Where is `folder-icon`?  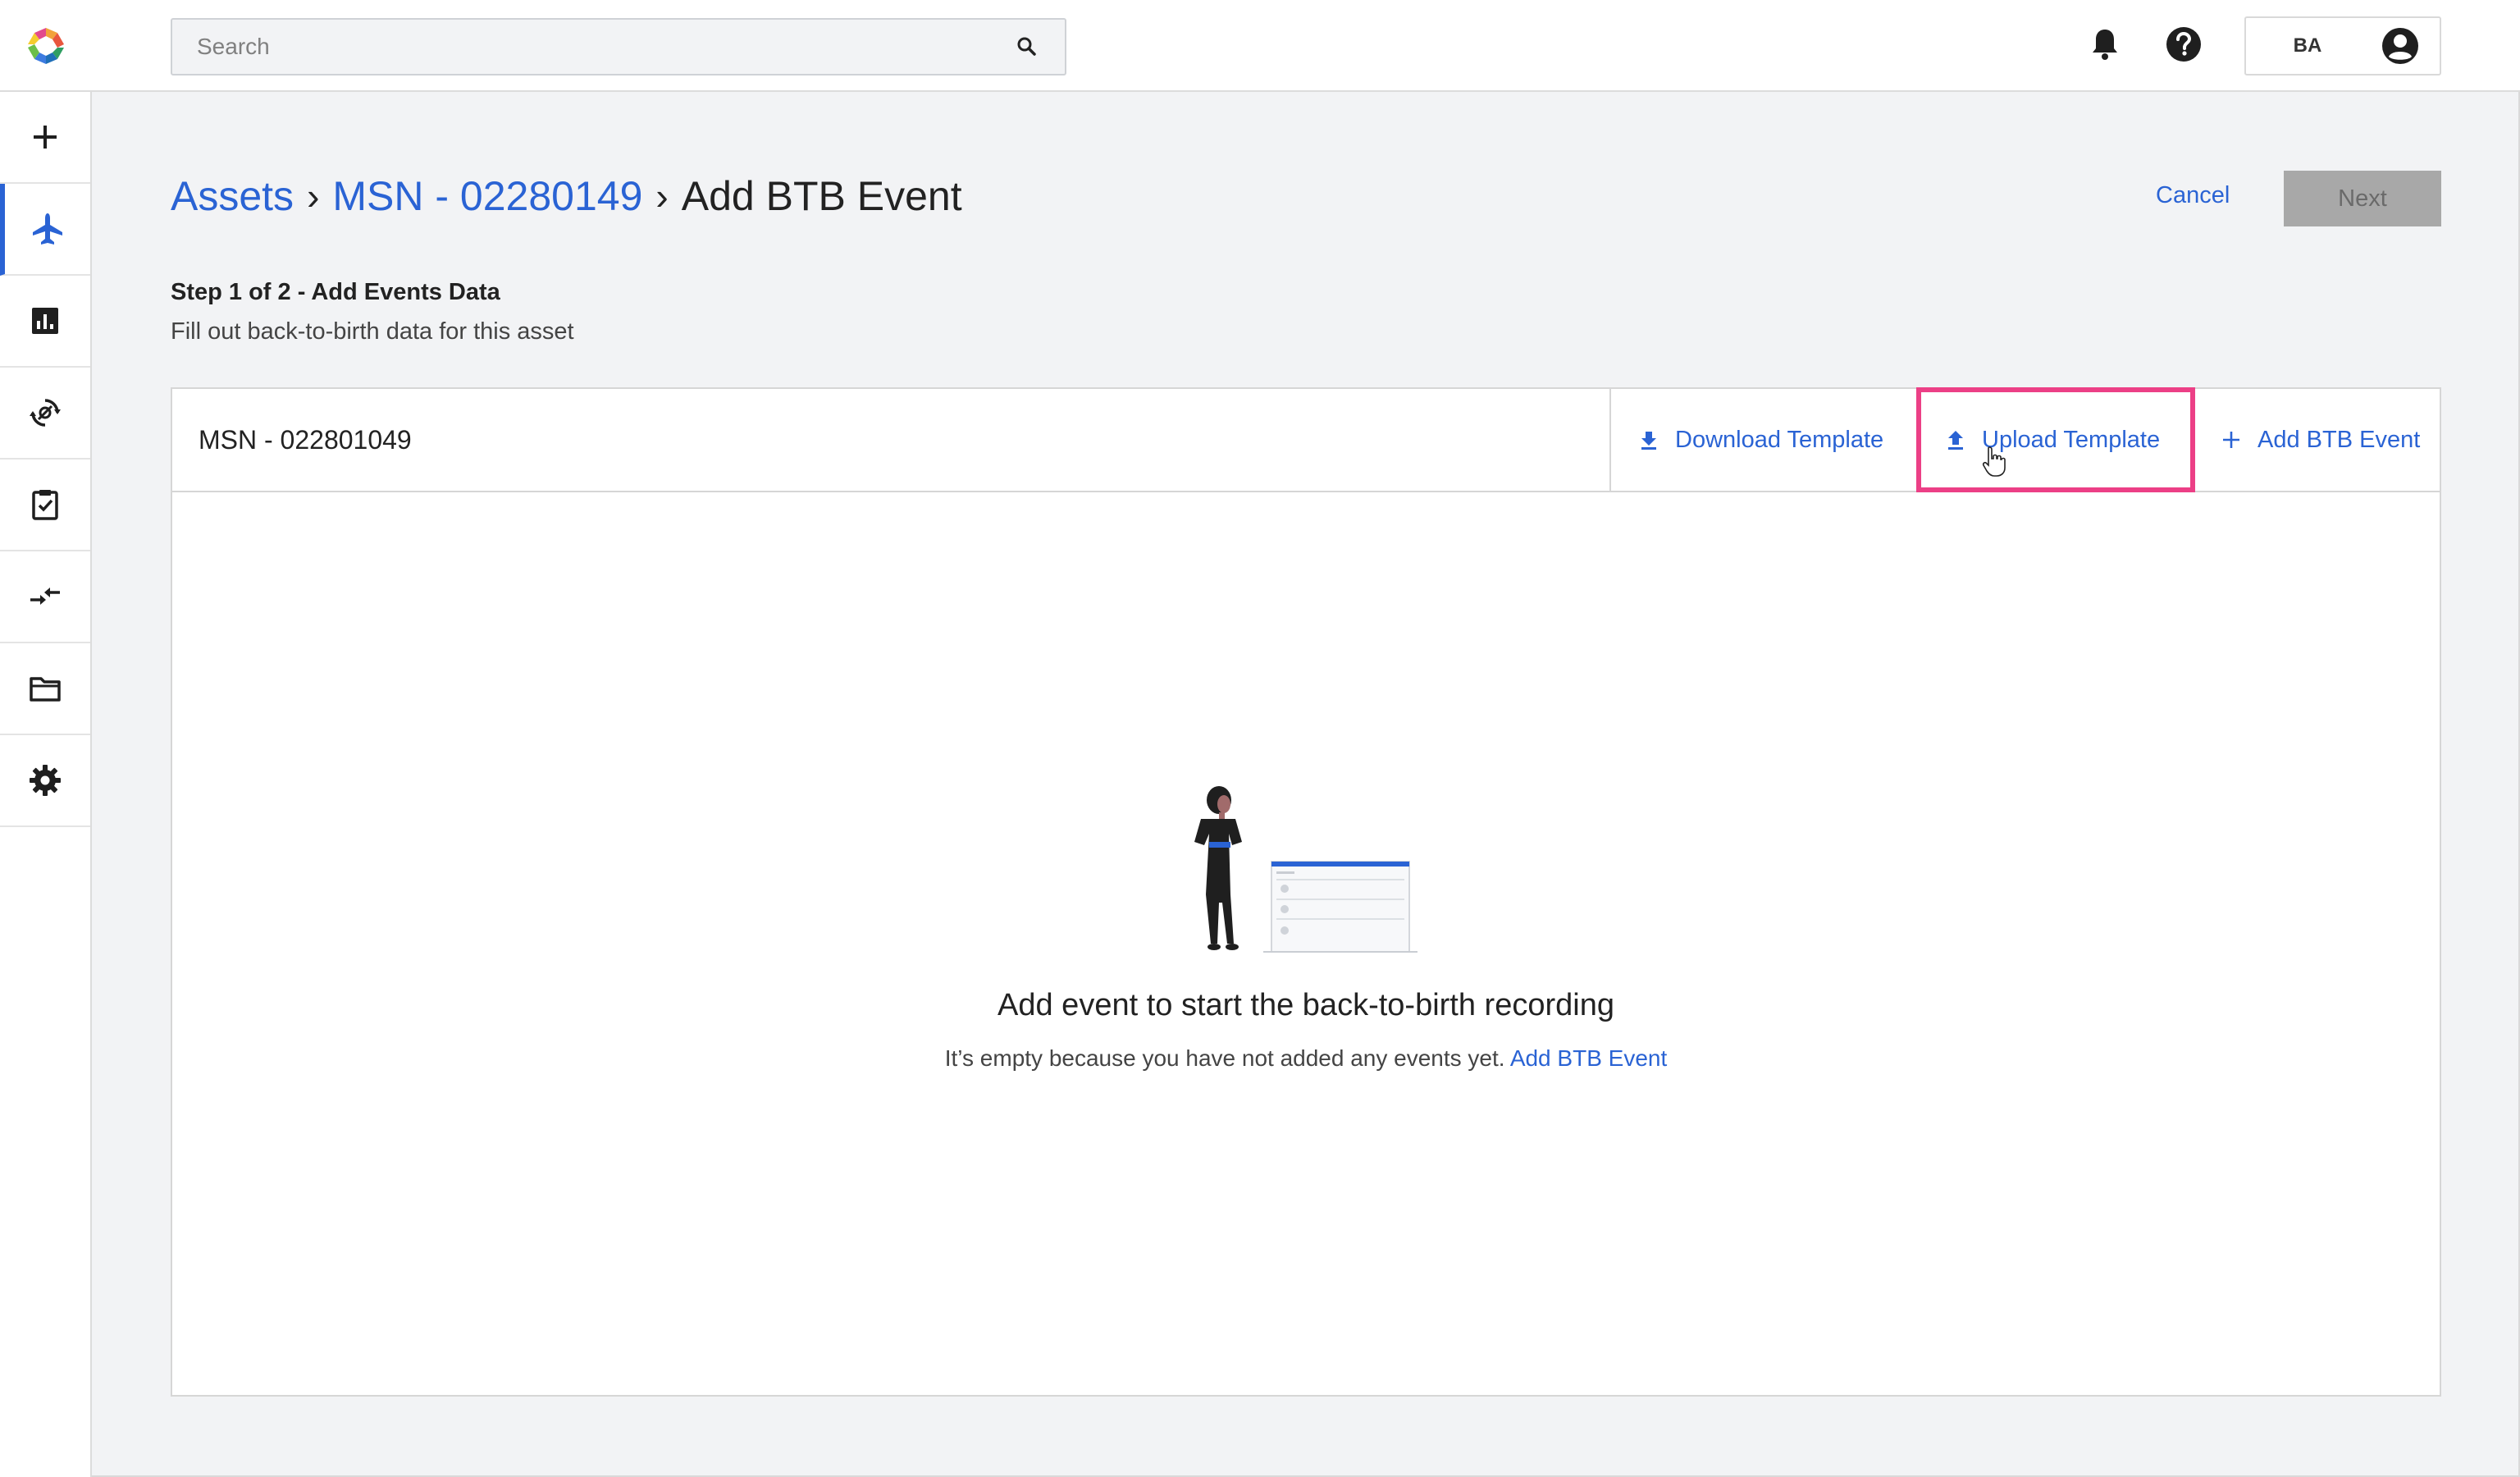
folder-icon is located at coordinates (45, 689).